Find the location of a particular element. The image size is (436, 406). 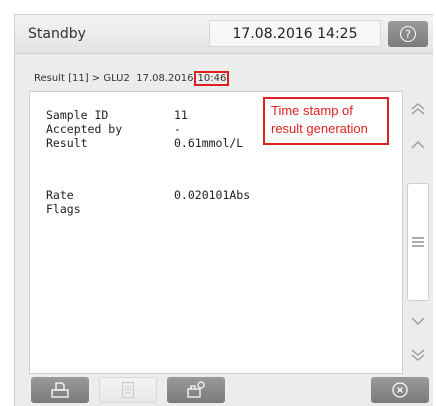

double-chevron-up-icon is located at coordinates (418, 109).